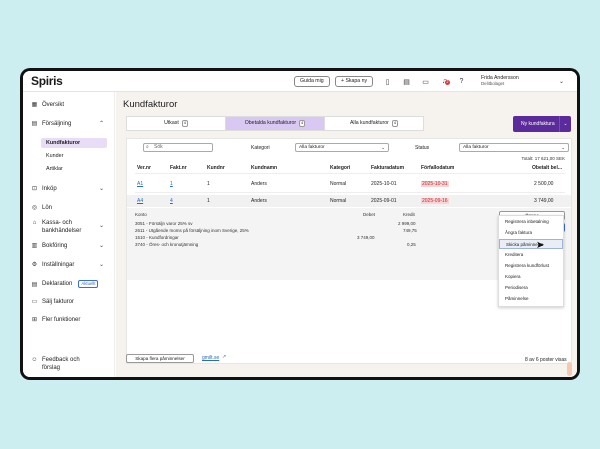 This screenshot has width=600, height=449. I want to click on menu-item-kopiera: Kopiera, so click(531, 277).